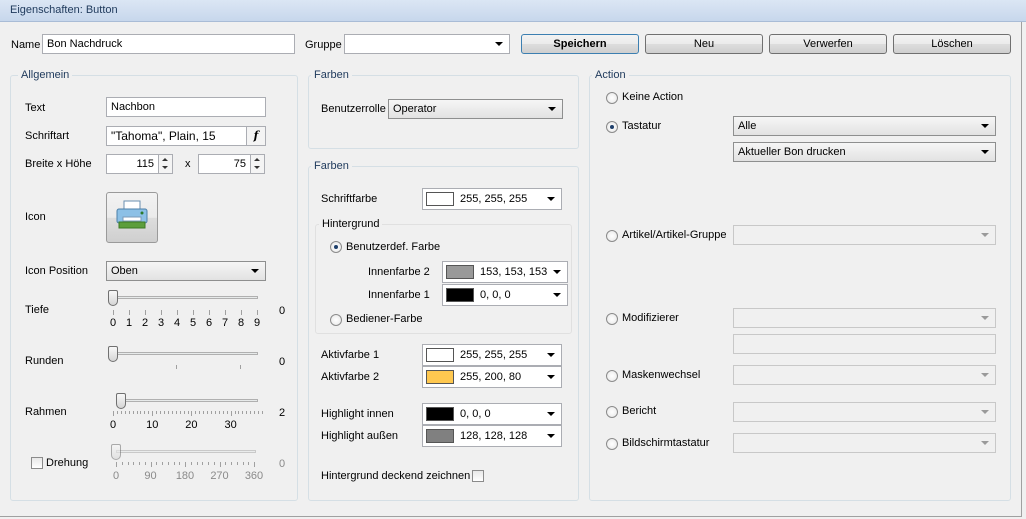  Describe the element at coordinates (186, 136) in the screenshot. I see `font-input: "Tahoma", Plain, 15` at that location.